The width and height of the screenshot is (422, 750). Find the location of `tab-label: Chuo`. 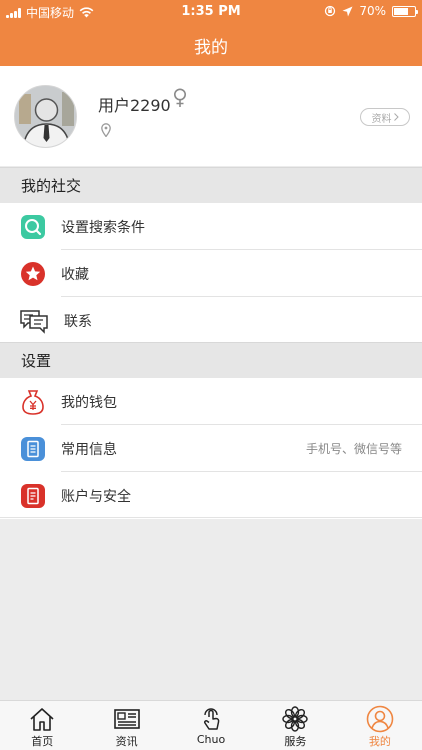

tab-label: Chuo is located at coordinates (211, 739).